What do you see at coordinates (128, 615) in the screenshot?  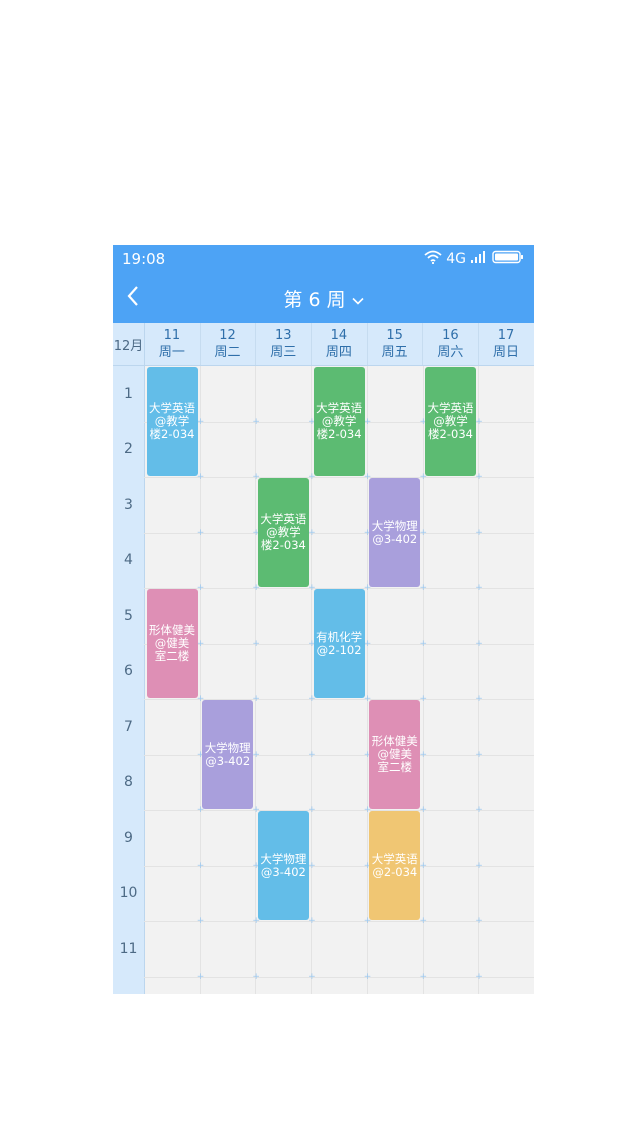 I see `period-number: 5` at bounding box center [128, 615].